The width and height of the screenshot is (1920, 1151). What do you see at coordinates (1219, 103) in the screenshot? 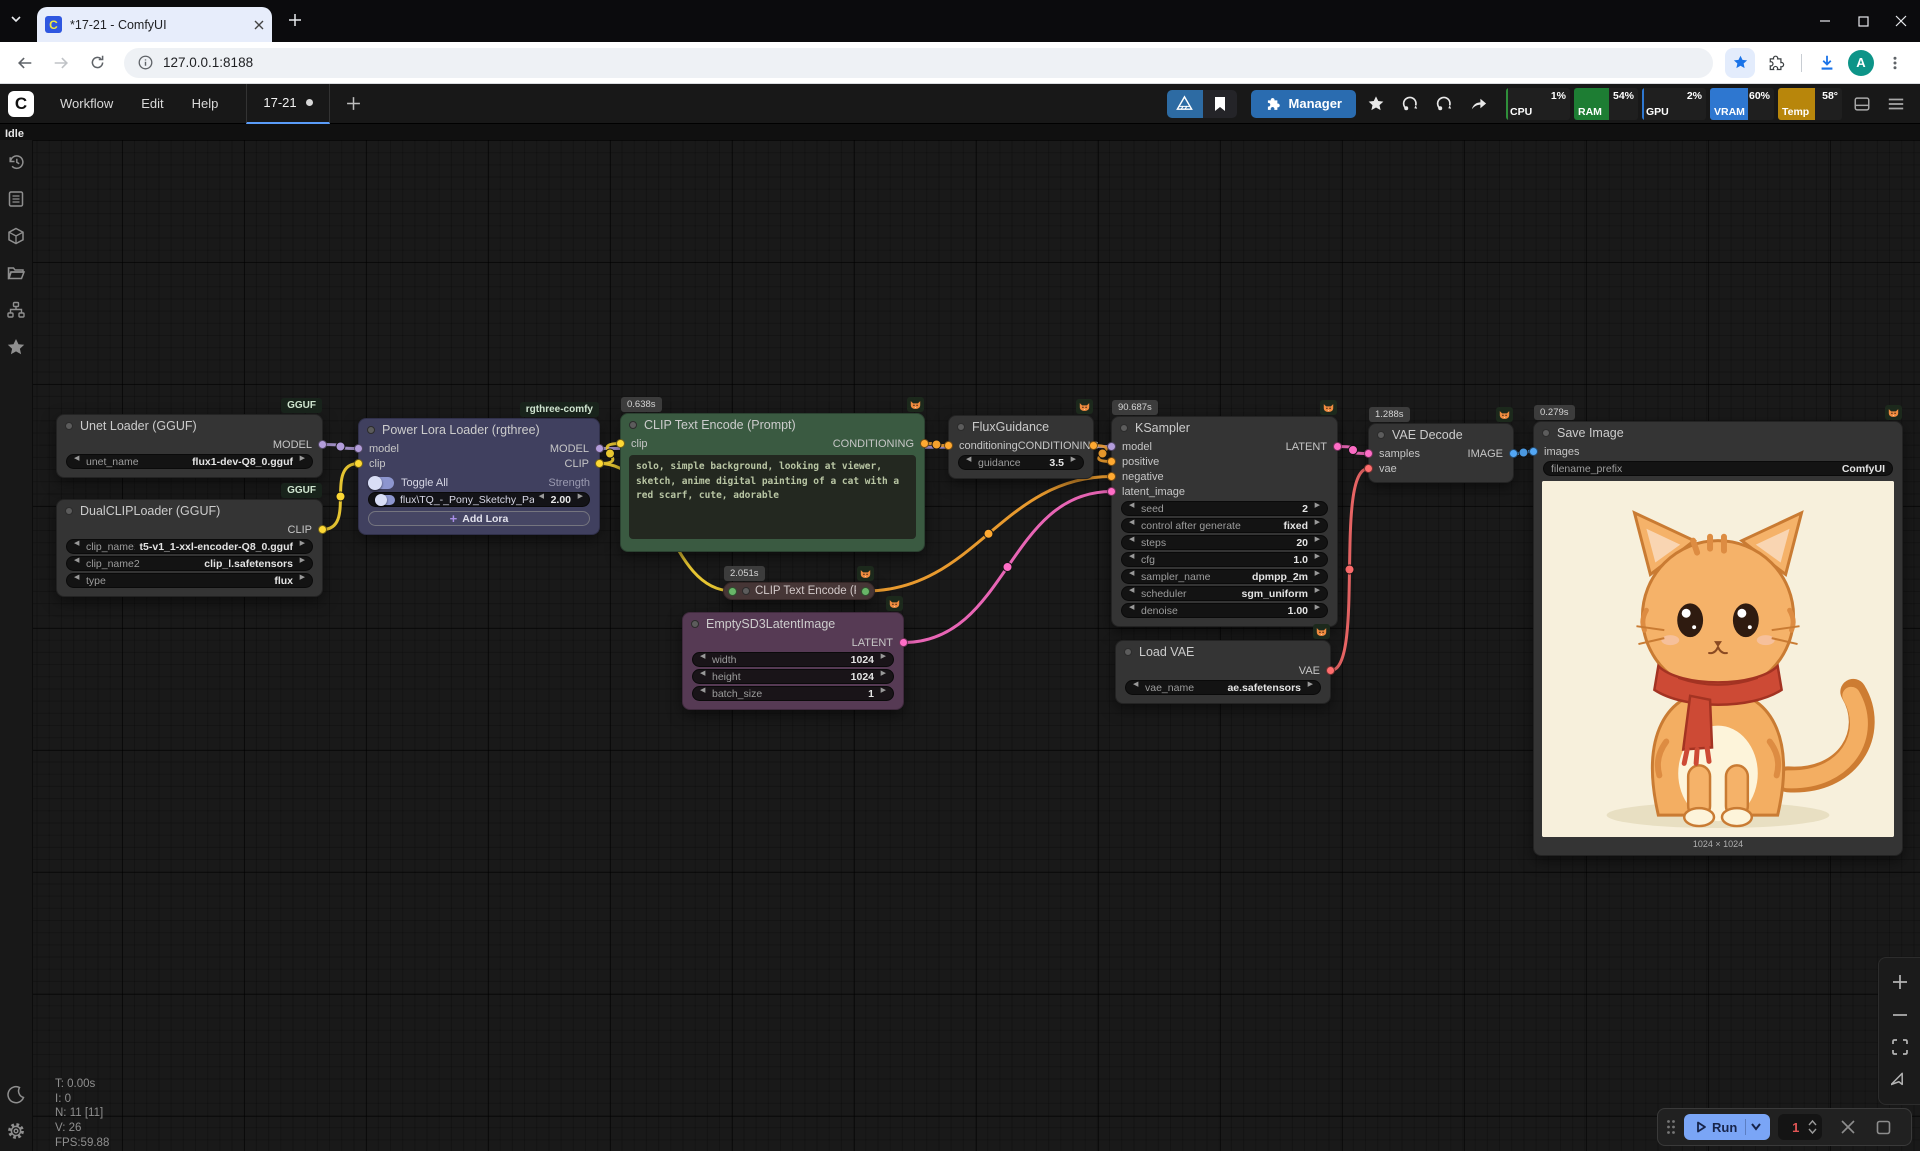
I see `bookmark-workflow-button` at bounding box center [1219, 103].